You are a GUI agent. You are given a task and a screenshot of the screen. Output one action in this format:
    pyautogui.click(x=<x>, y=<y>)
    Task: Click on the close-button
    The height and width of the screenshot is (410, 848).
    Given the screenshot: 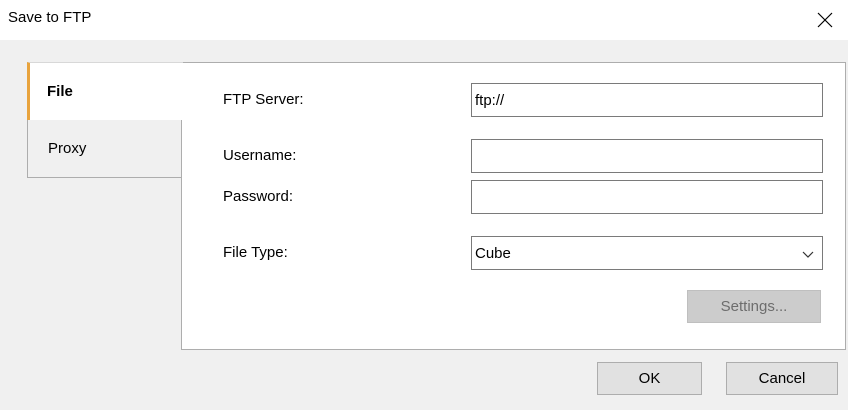 What is the action you would take?
    pyautogui.click(x=825, y=20)
    